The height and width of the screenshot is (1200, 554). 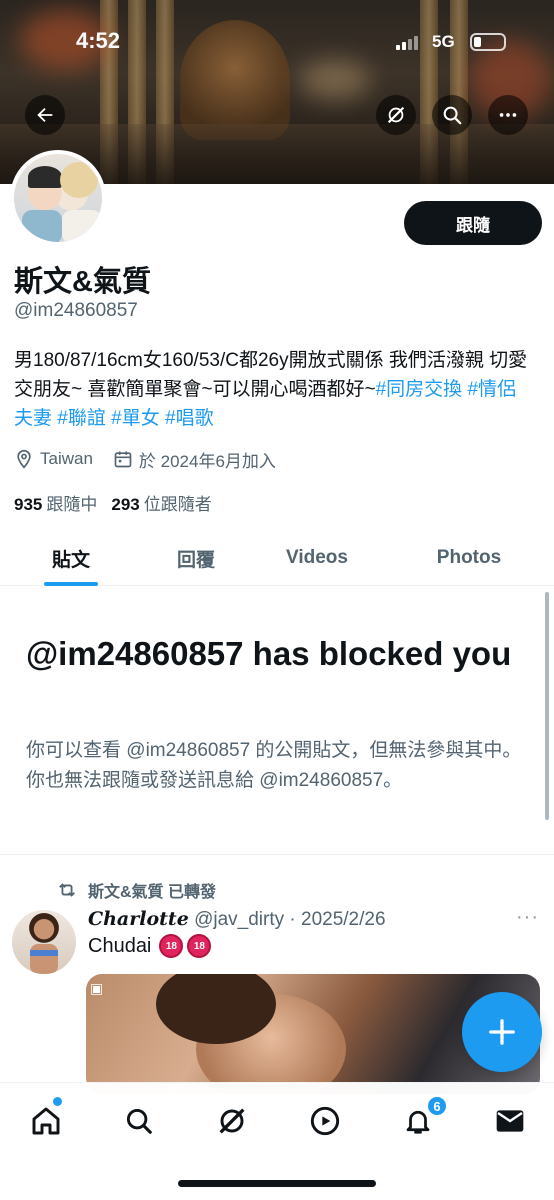 I want to click on location-icon, so click(x=24, y=459).